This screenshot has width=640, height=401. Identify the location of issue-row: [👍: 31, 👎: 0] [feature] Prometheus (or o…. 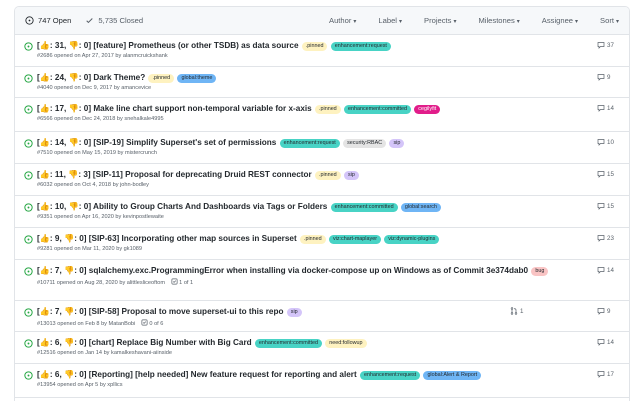
(322, 51).